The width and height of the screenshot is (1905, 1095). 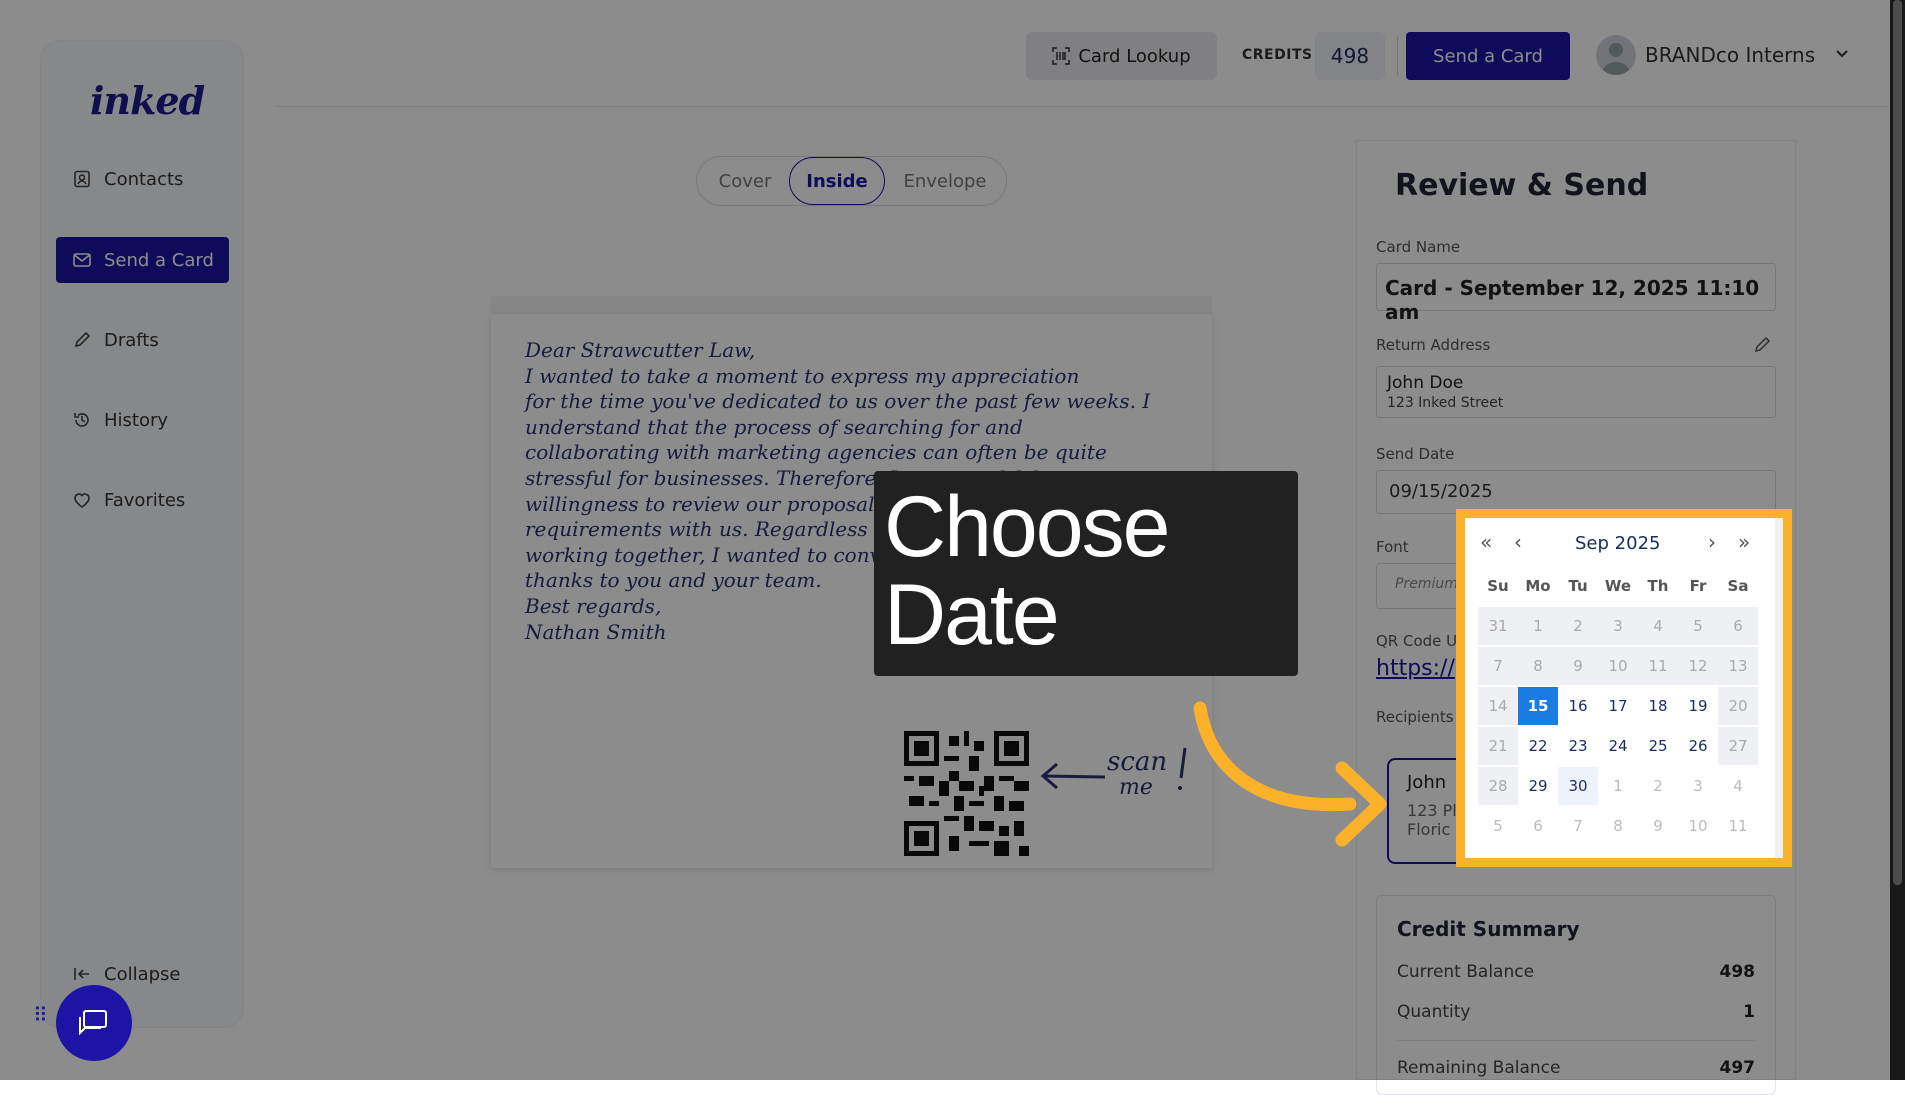 What do you see at coordinates (1518, 542) in the screenshot?
I see `prev-month-button: ‹` at bounding box center [1518, 542].